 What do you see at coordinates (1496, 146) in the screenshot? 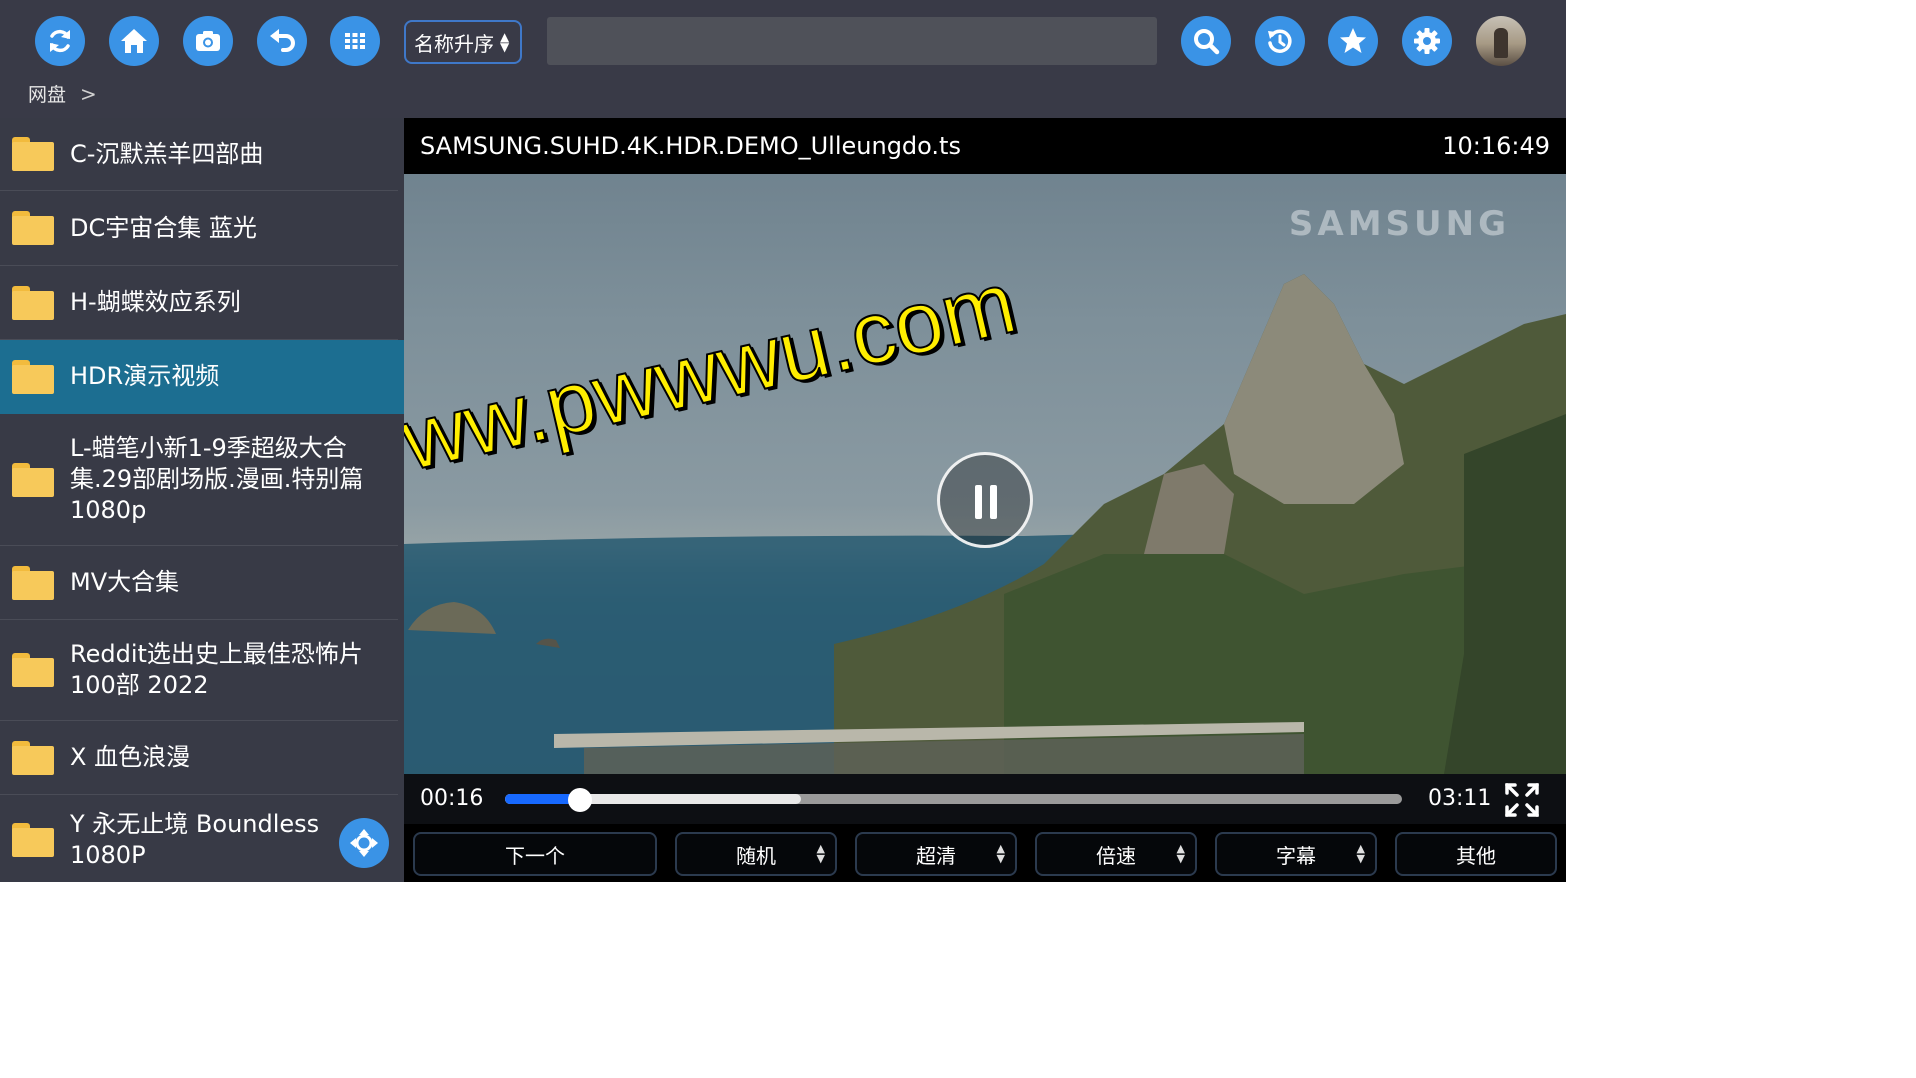
I see `clock: 10:16:49` at bounding box center [1496, 146].